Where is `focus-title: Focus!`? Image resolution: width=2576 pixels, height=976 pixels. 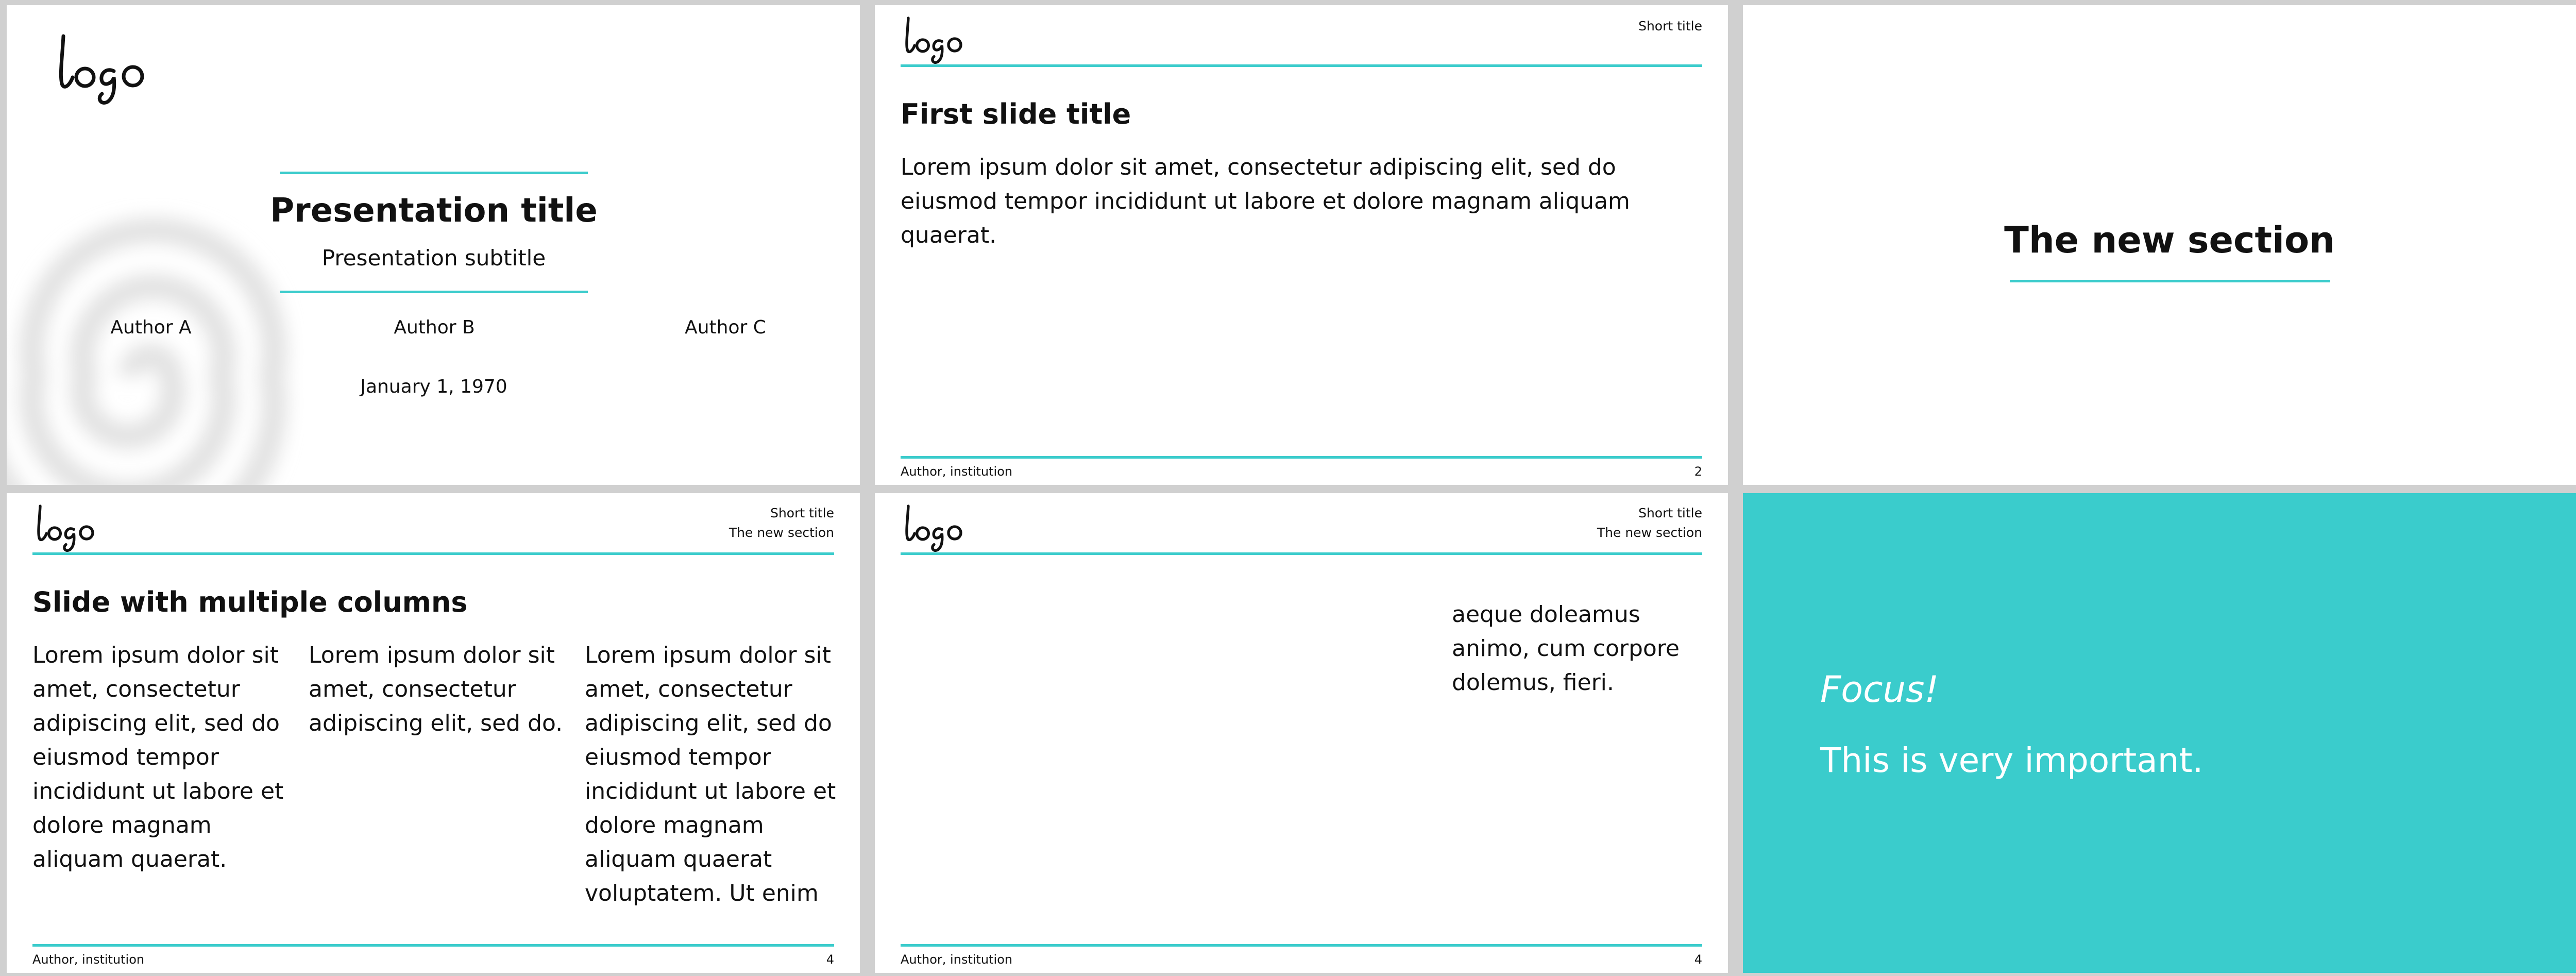 focus-title: Focus! is located at coordinates (1879, 689).